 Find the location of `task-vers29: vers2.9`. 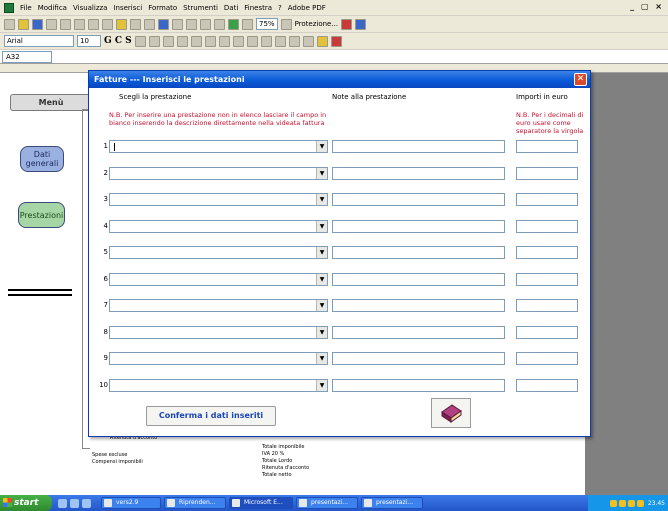

task-vers29: vers2.9 is located at coordinates (131, 503).